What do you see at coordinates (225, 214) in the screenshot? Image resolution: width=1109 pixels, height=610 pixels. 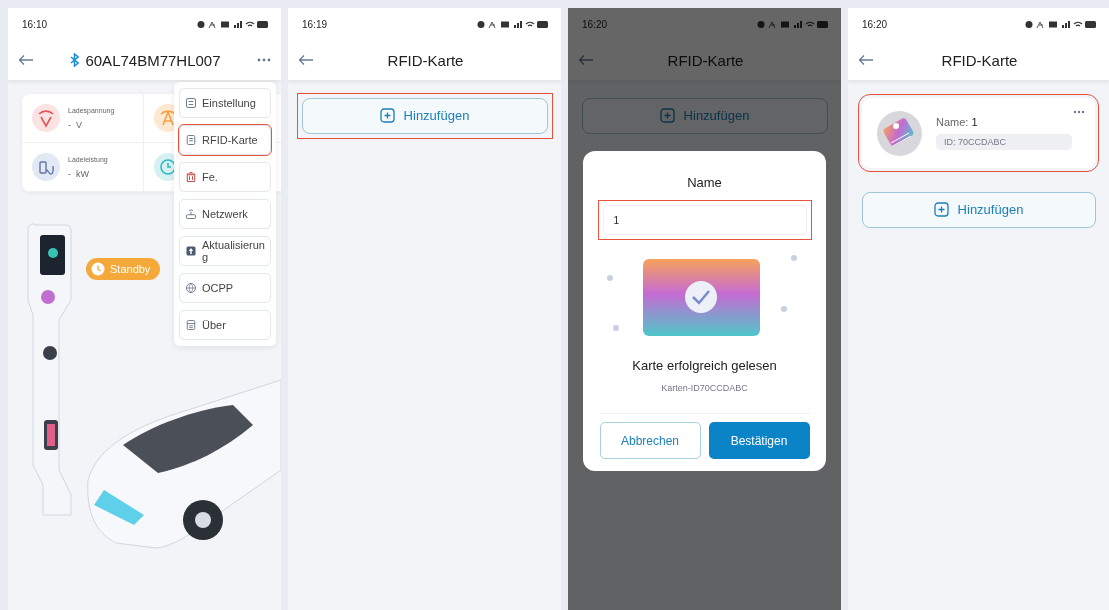 I see `menu-item: Netzwerk` at bounding box center [225, 214].